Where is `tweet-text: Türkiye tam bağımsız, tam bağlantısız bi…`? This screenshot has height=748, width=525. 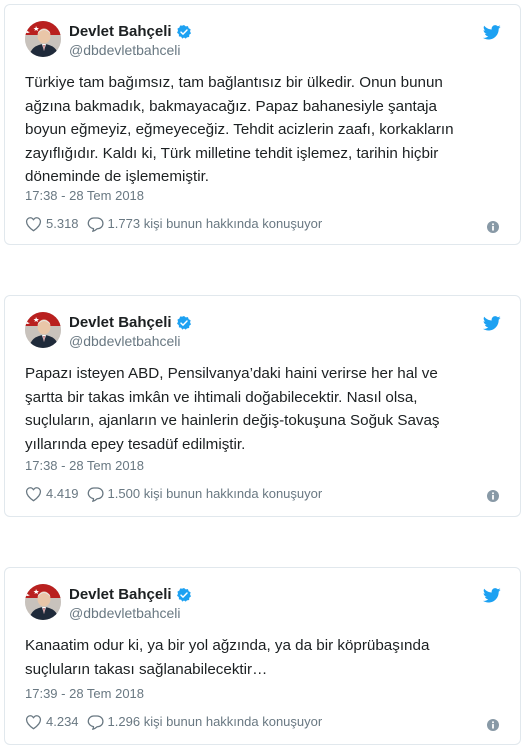
tweet-text: Türkiye tam bağımsız, tam bağlantısız bi… is located at coordinates (239, 129).